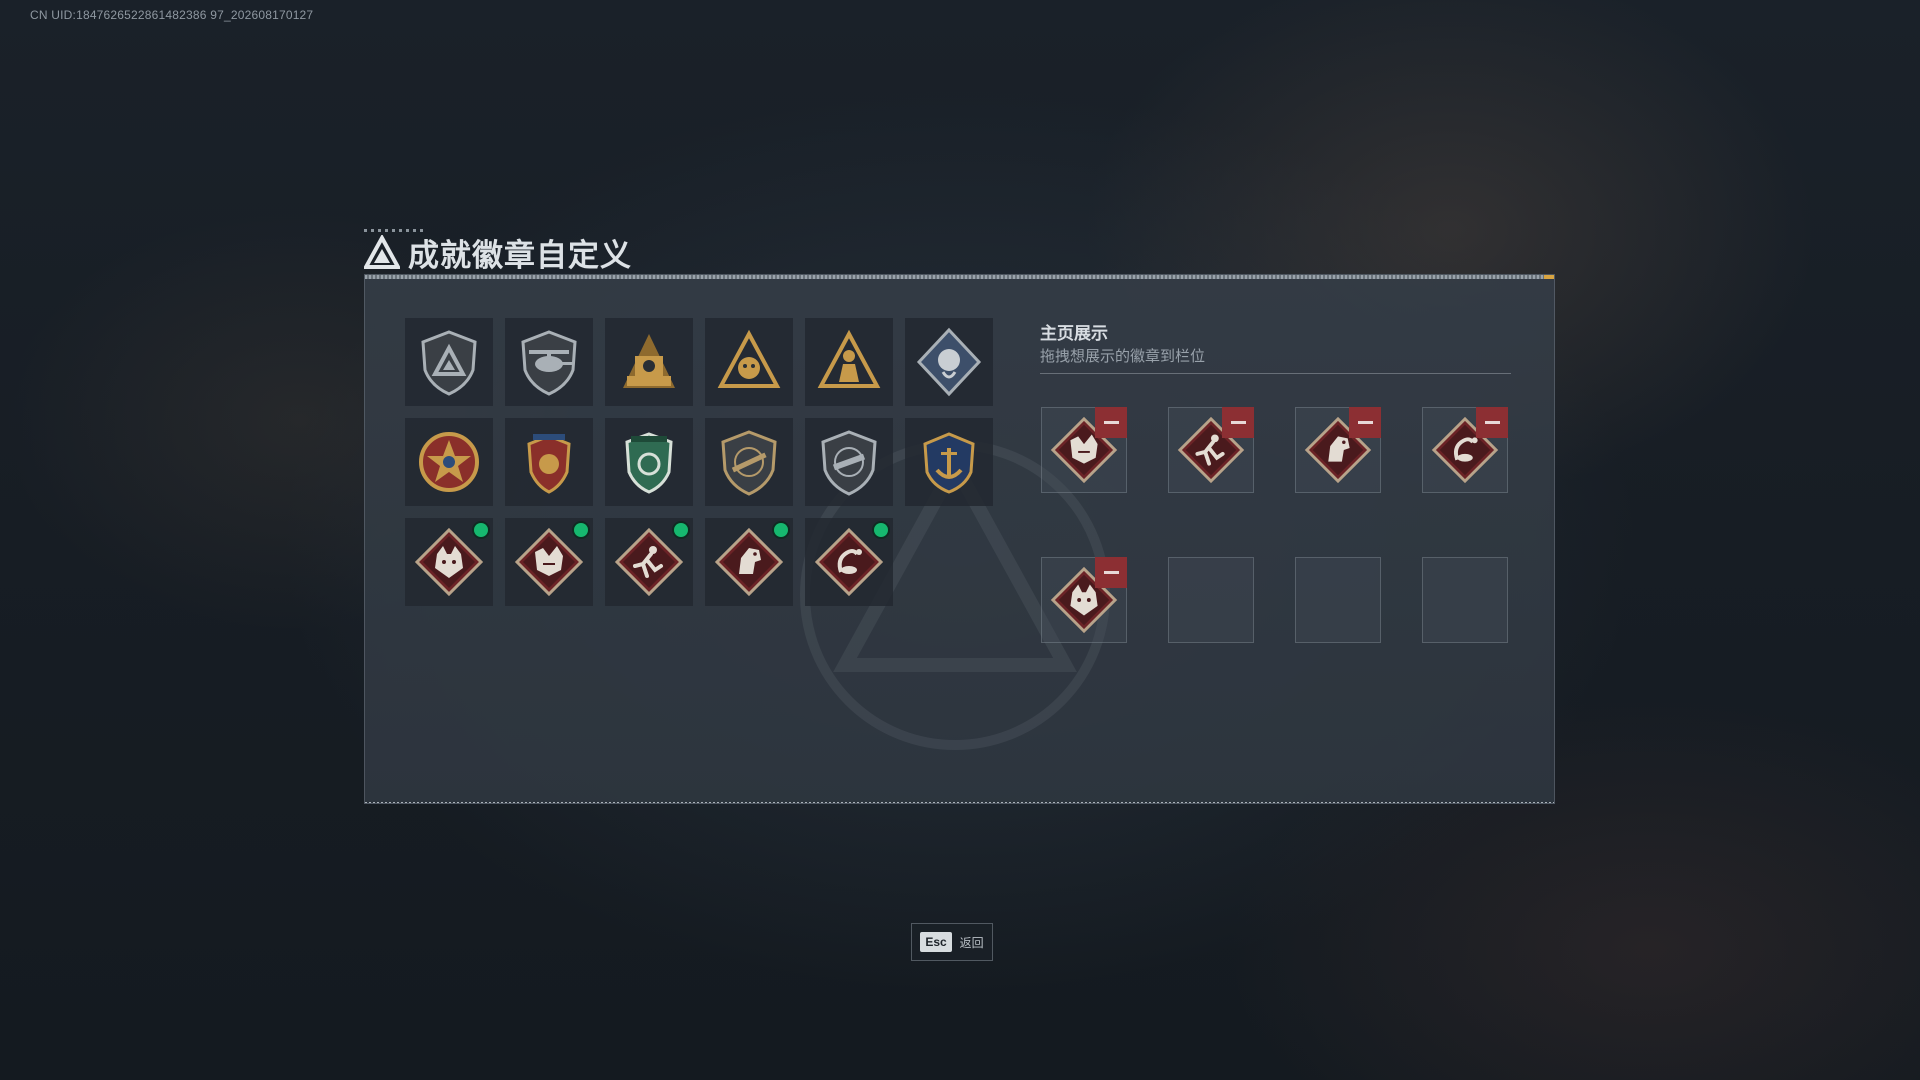  I want to click on panel-bottom-border, so click(959, 802).